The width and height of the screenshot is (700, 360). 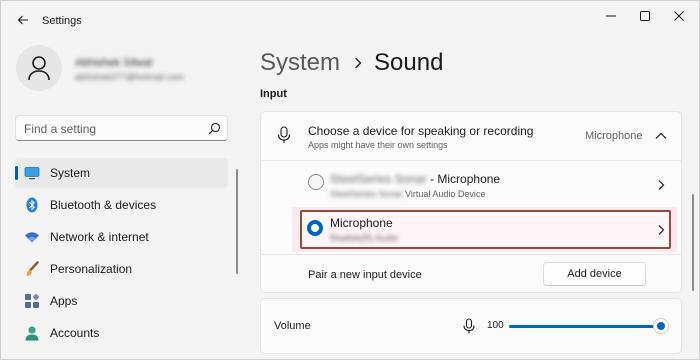 What do you see at coordinates (316, 182) in the screenshot?
I see `device-radio` at bounding box center [316, 182].